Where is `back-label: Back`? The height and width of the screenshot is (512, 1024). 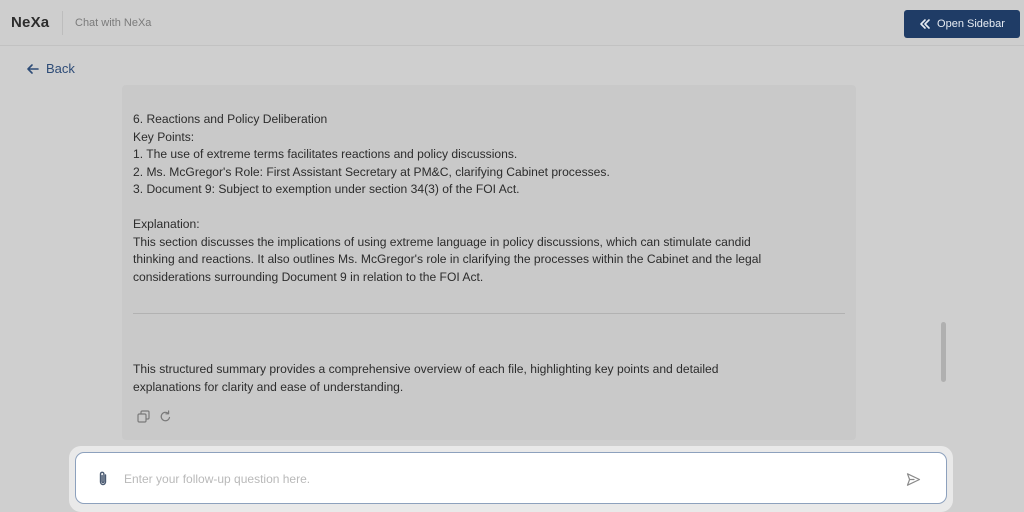 back-label: Back is located at coordinates (60, 68).